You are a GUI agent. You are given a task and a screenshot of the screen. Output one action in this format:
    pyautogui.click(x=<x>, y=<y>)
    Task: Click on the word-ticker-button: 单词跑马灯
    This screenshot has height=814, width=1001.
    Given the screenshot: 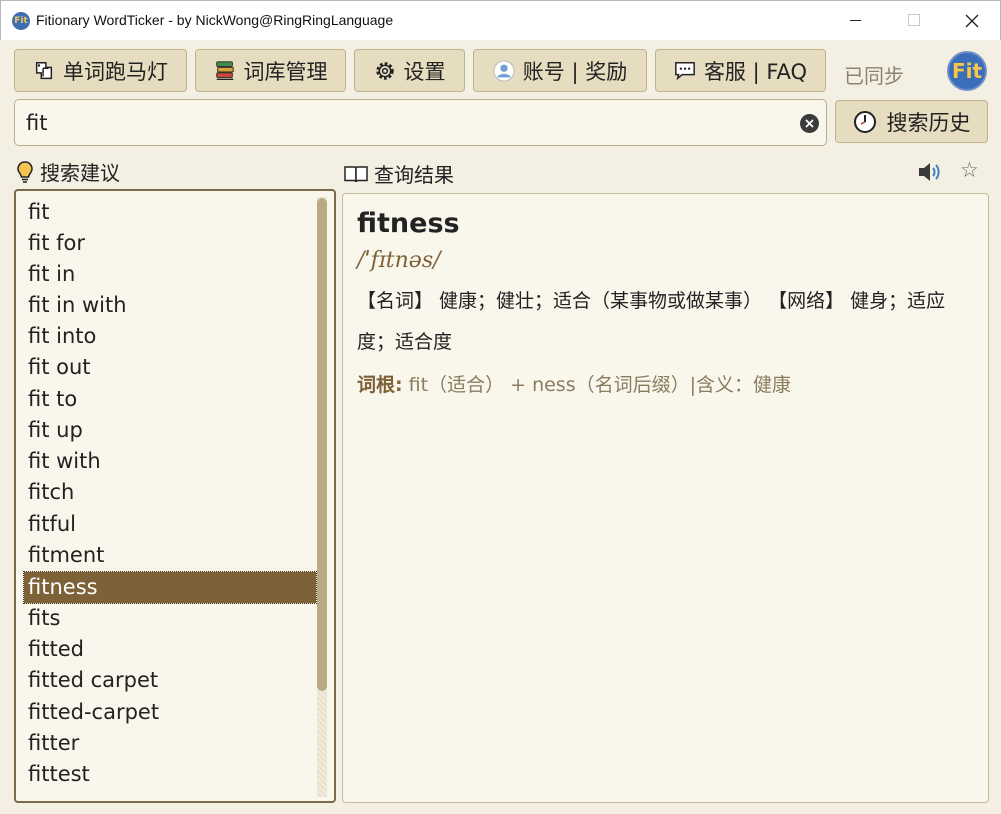 What is the action you would take?
    pyautogui.click(x=100, y=70)
    